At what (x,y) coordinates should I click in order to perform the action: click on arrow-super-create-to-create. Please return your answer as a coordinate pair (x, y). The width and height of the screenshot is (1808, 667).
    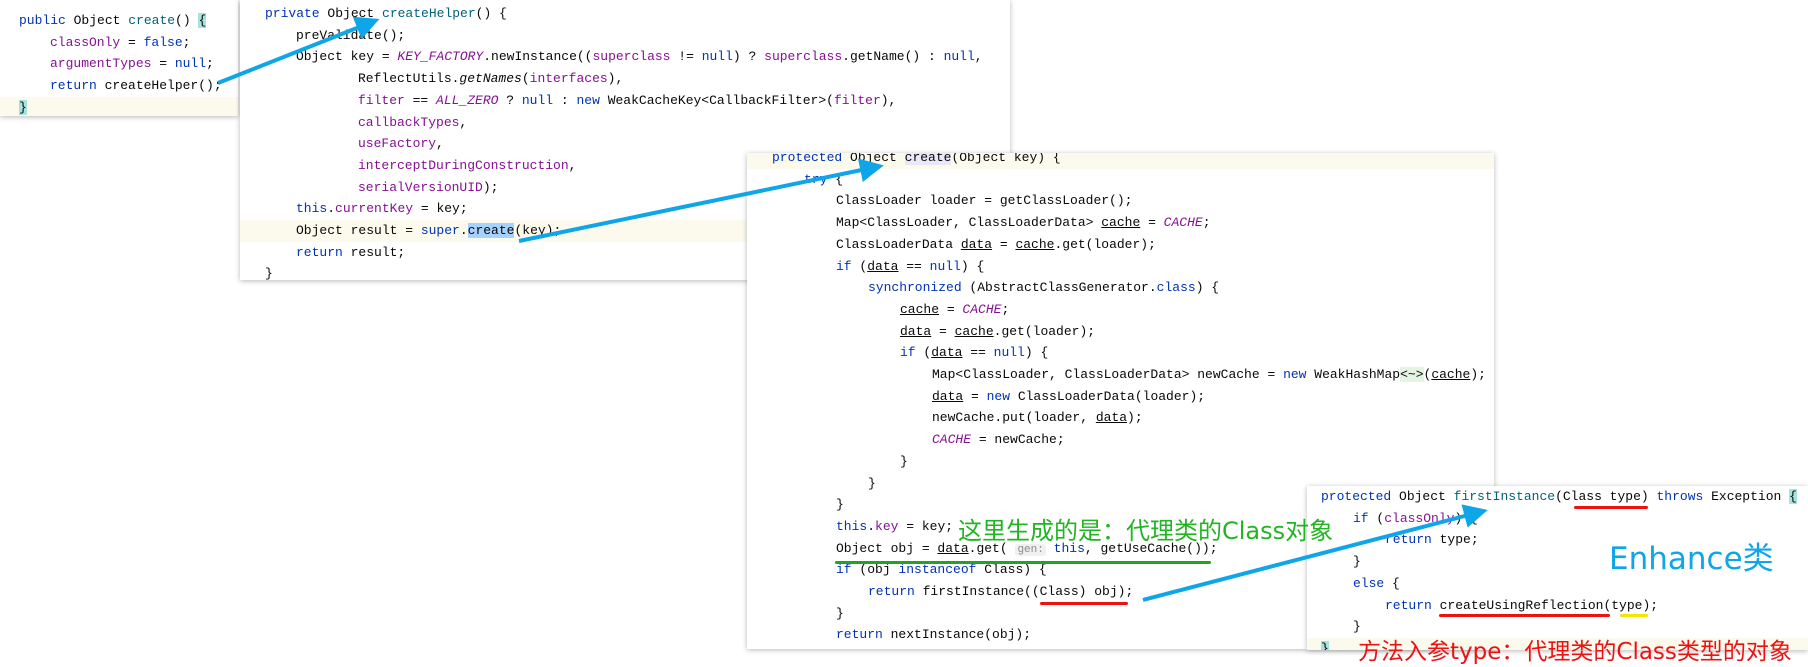
    Looking at the image, I should click on (701, 200).